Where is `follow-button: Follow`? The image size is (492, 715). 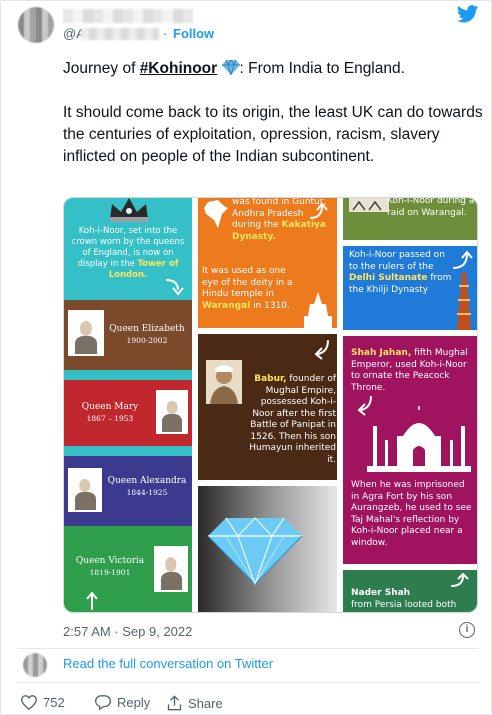
follow-button: Follow is located at coordinates (193, 33).